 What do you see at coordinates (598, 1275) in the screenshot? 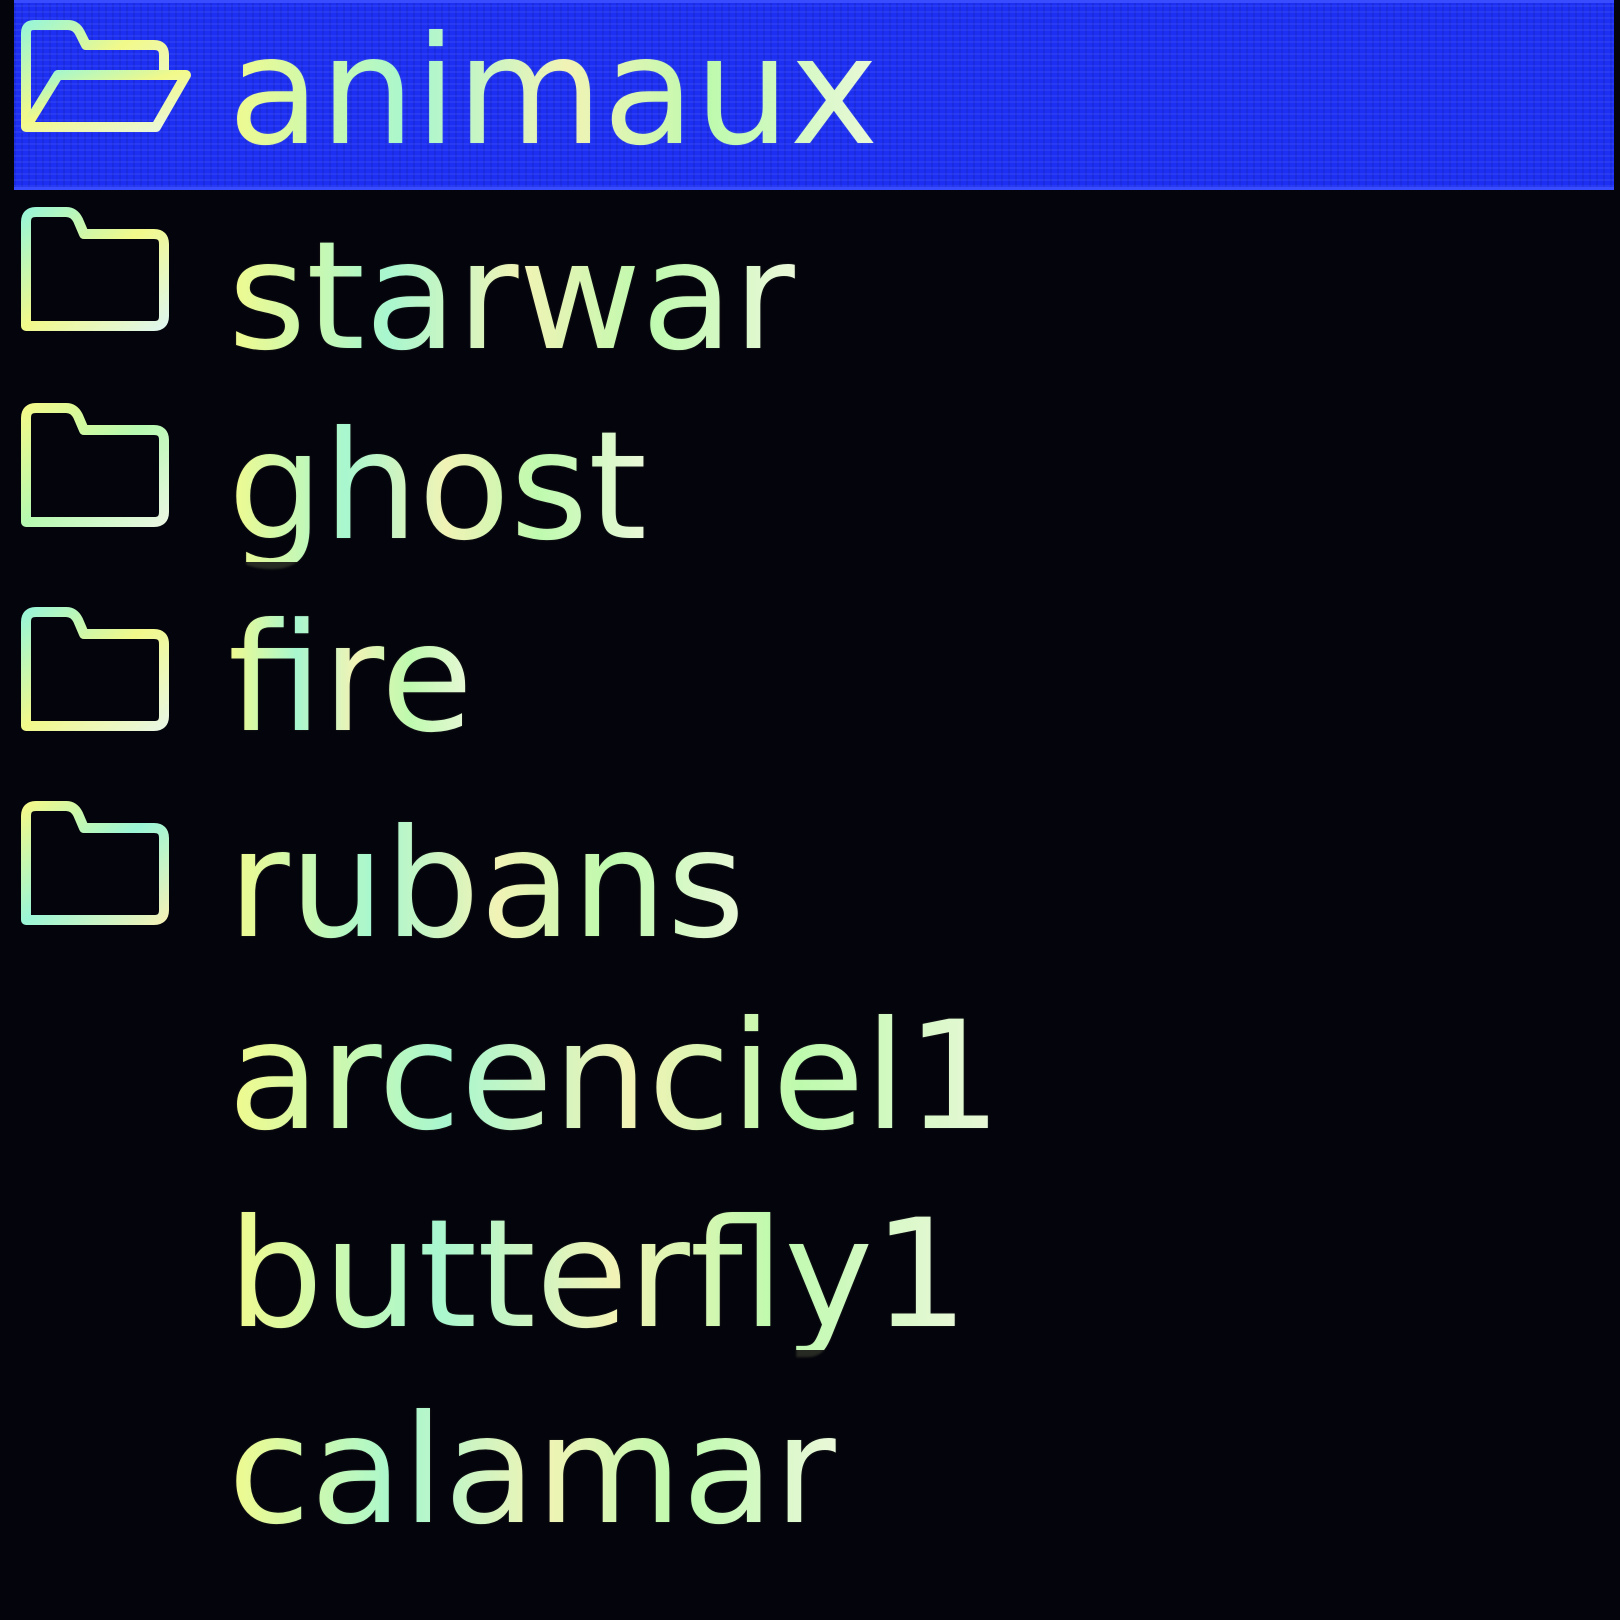
I see `item-label: butterfly1` at bounding box center [598, 1275].